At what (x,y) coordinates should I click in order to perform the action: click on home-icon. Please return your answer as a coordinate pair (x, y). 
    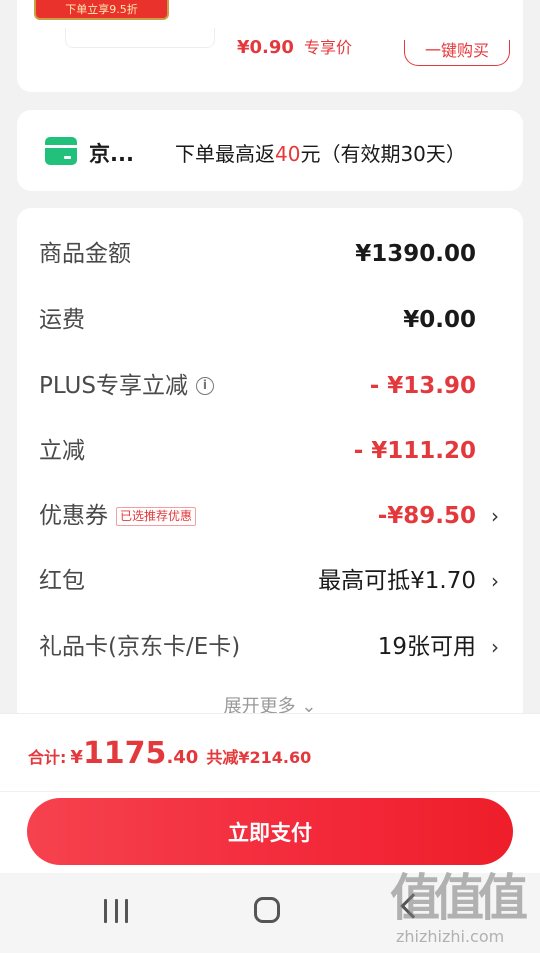
    Looking at the image, I should click on (267, 910).